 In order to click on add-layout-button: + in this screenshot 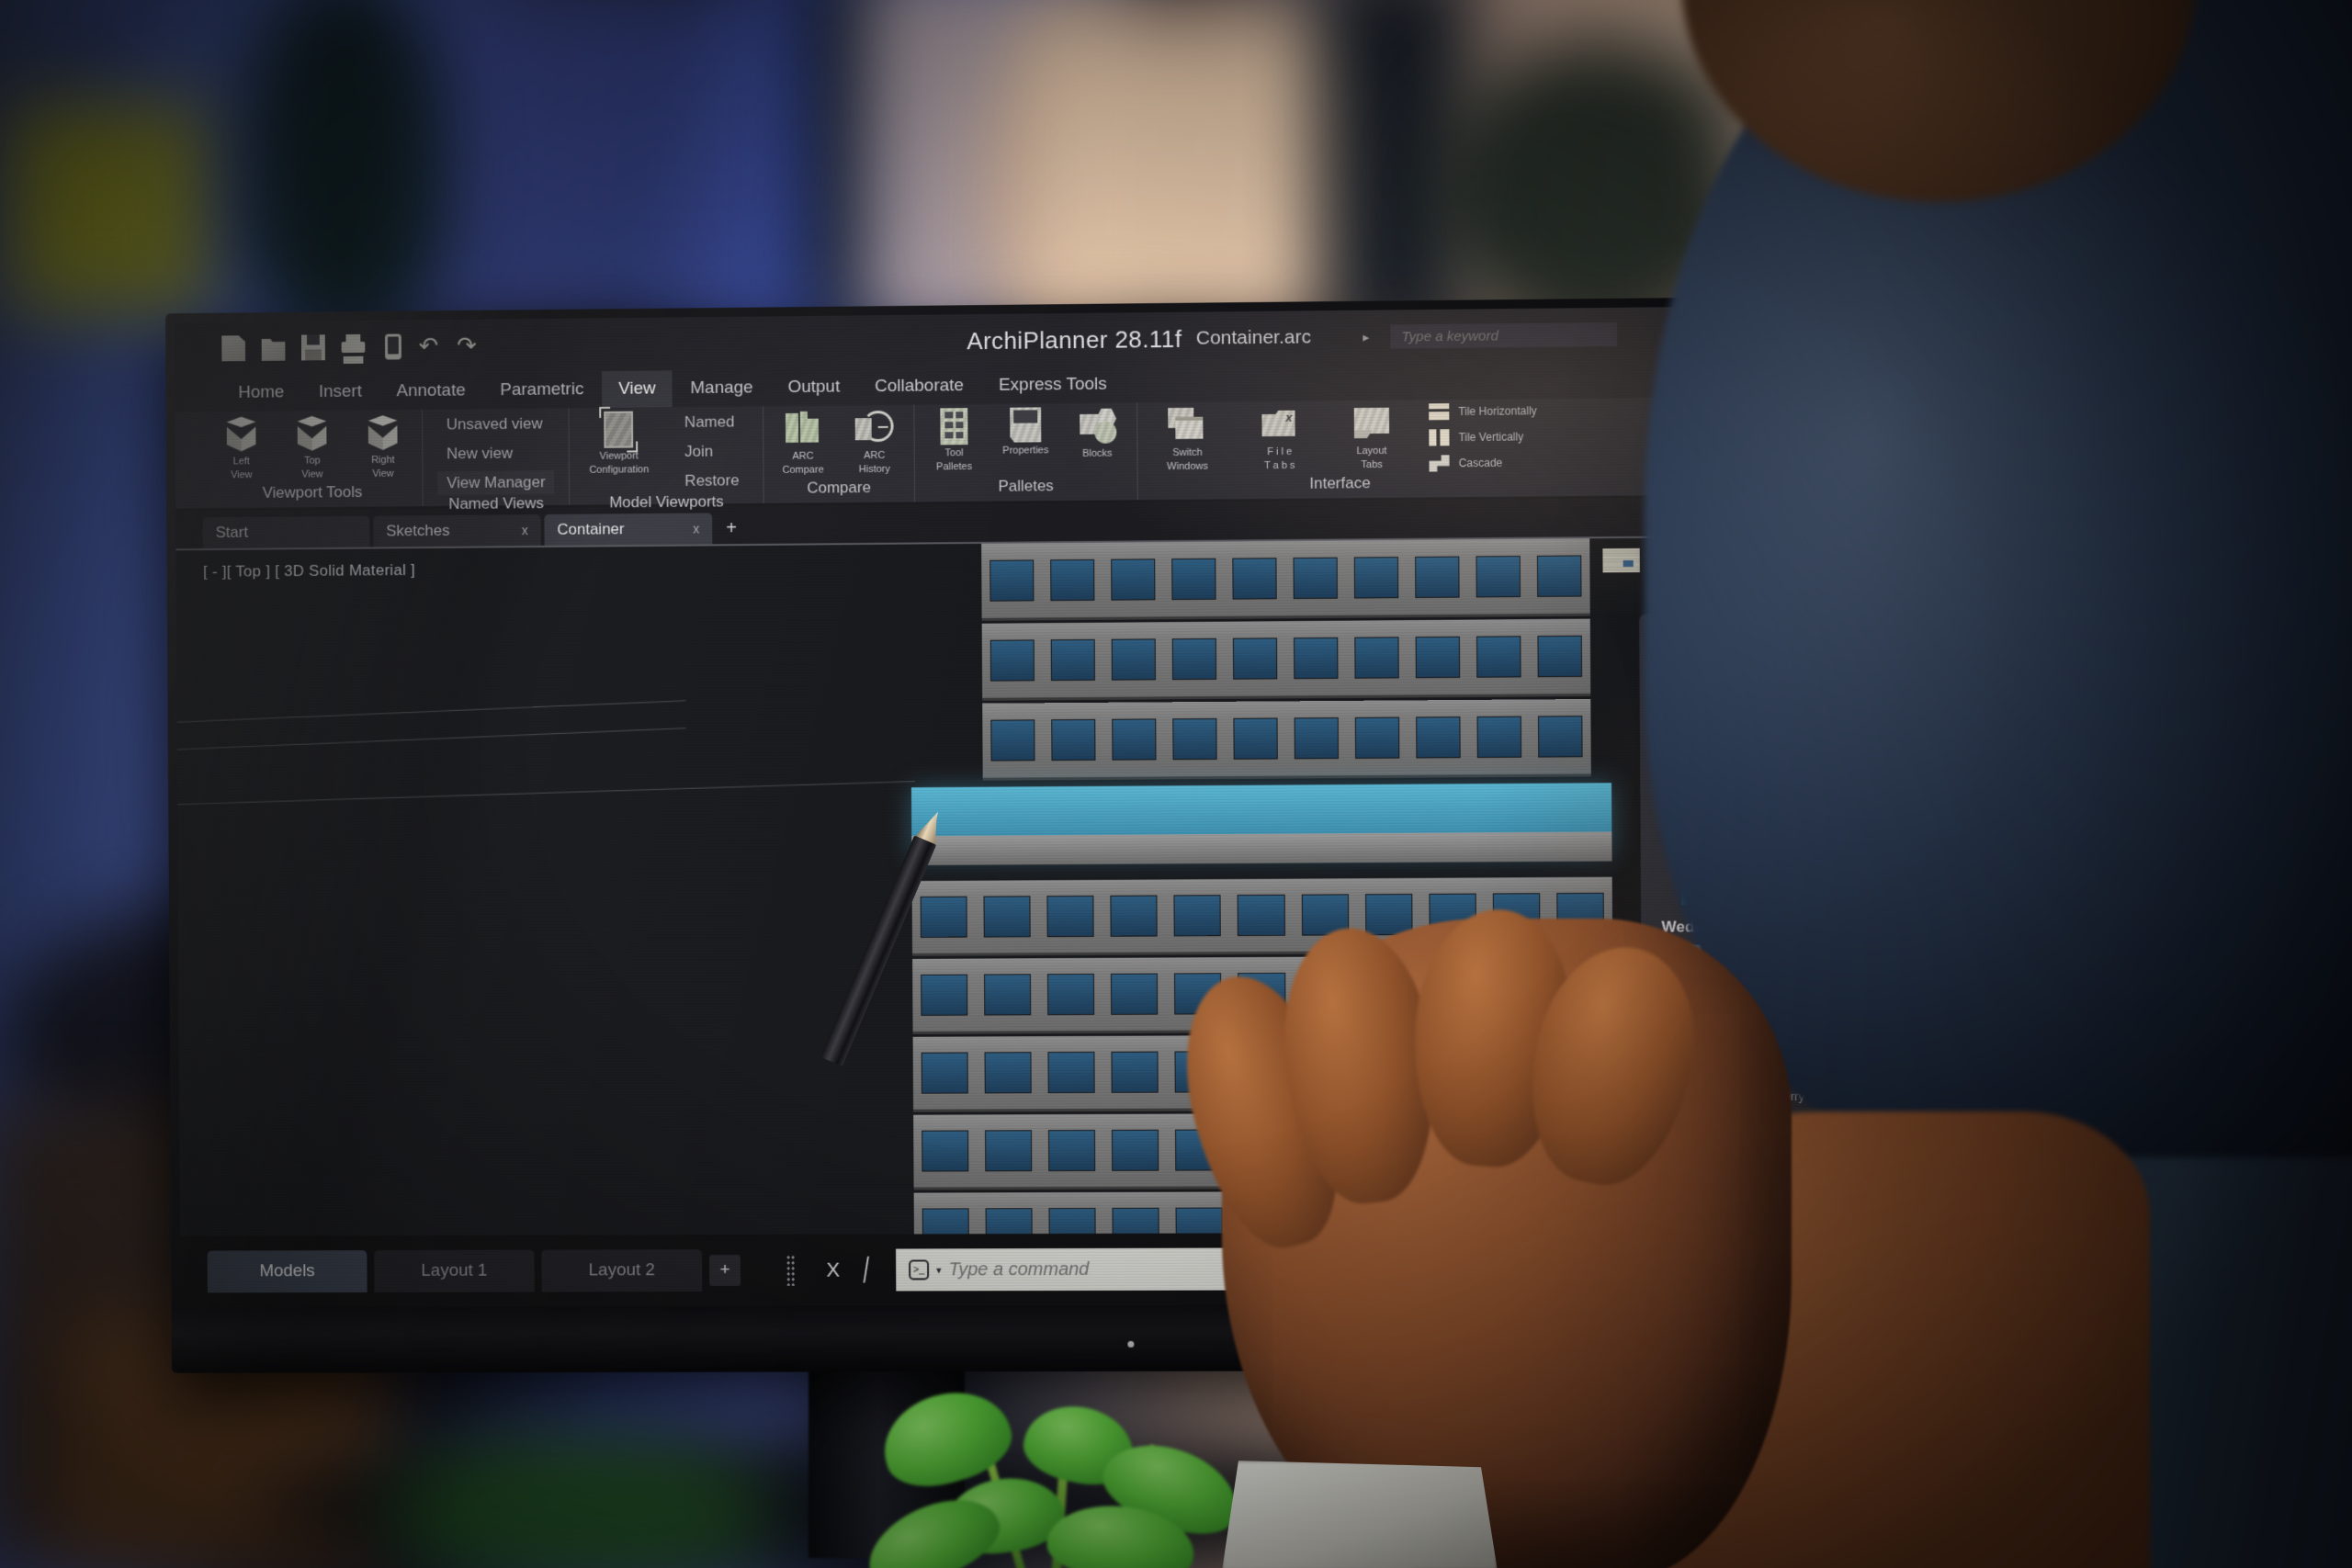, I will do `click(725, 1271)`.